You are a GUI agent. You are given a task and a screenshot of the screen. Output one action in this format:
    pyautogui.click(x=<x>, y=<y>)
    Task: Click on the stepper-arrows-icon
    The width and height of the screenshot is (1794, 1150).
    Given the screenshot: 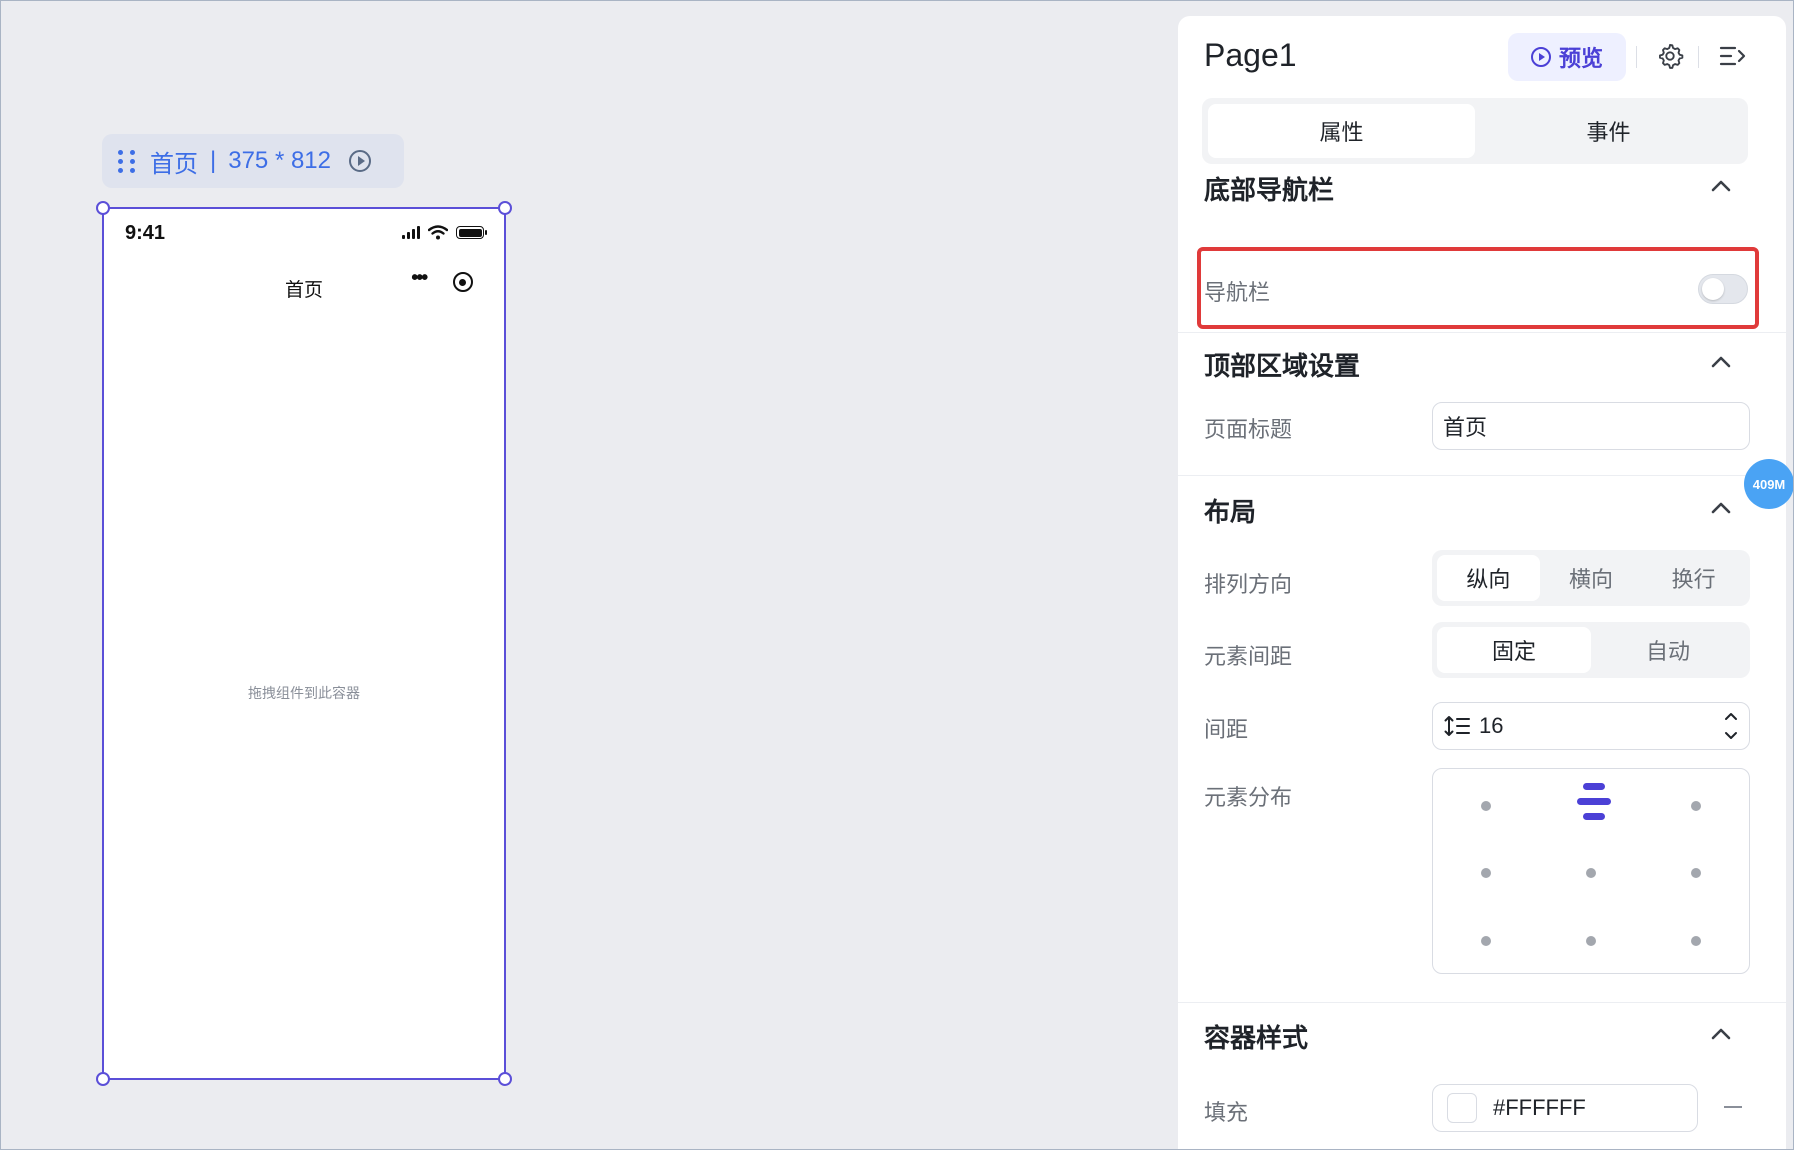 What is the action you would take?
    pyautogui.click(x=1731, y=726)
    